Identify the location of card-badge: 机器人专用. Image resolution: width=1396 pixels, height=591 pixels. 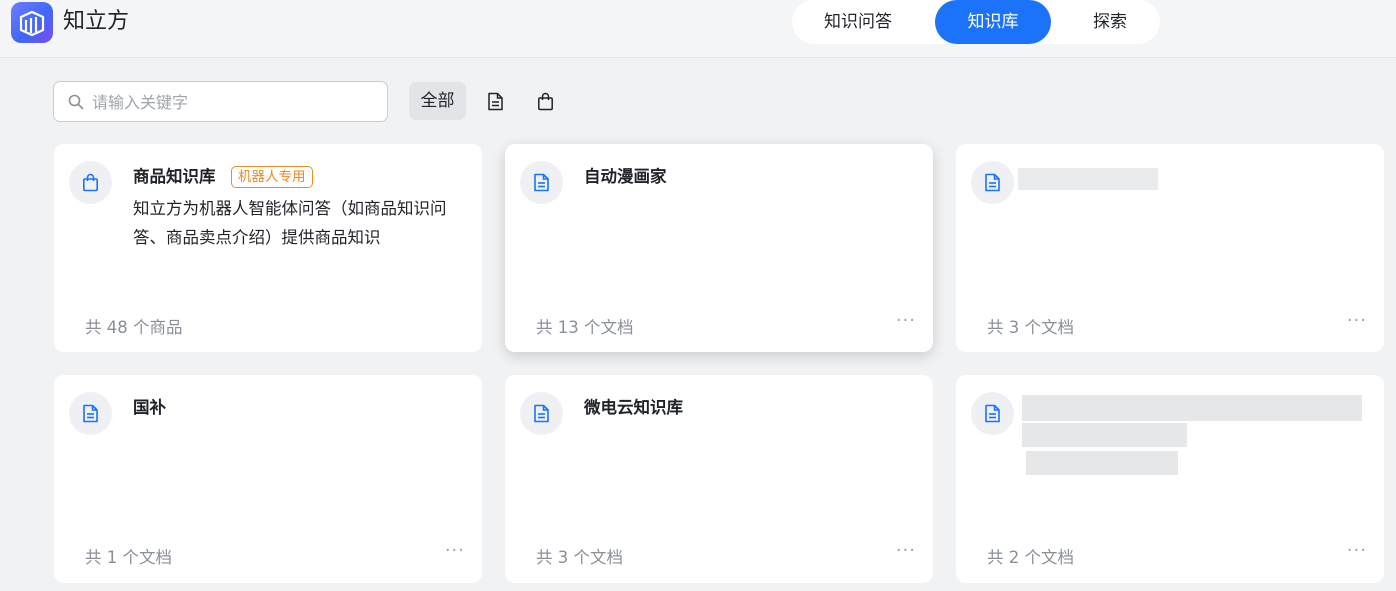
(272, 177).